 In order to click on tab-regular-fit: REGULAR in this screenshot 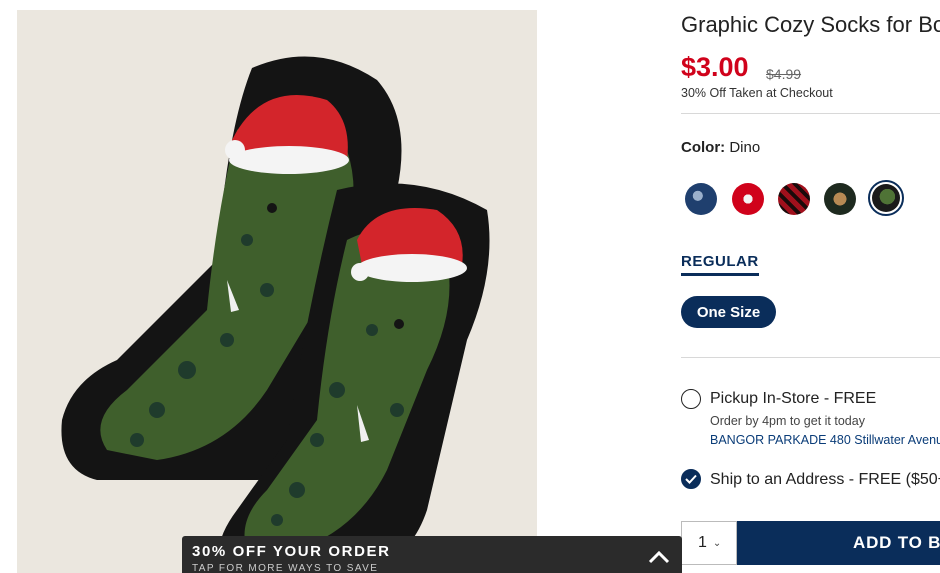, I will do `click(720, 264)`.